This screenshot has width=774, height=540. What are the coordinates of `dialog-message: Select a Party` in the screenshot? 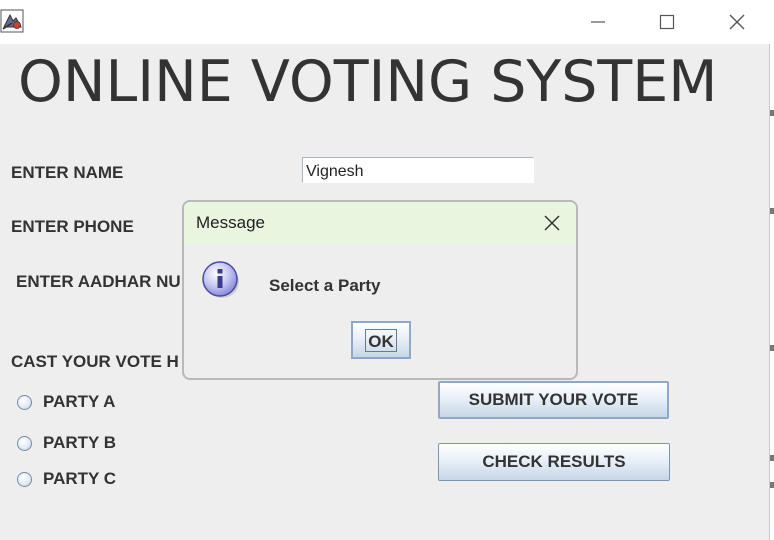 It's located at (325, 285).